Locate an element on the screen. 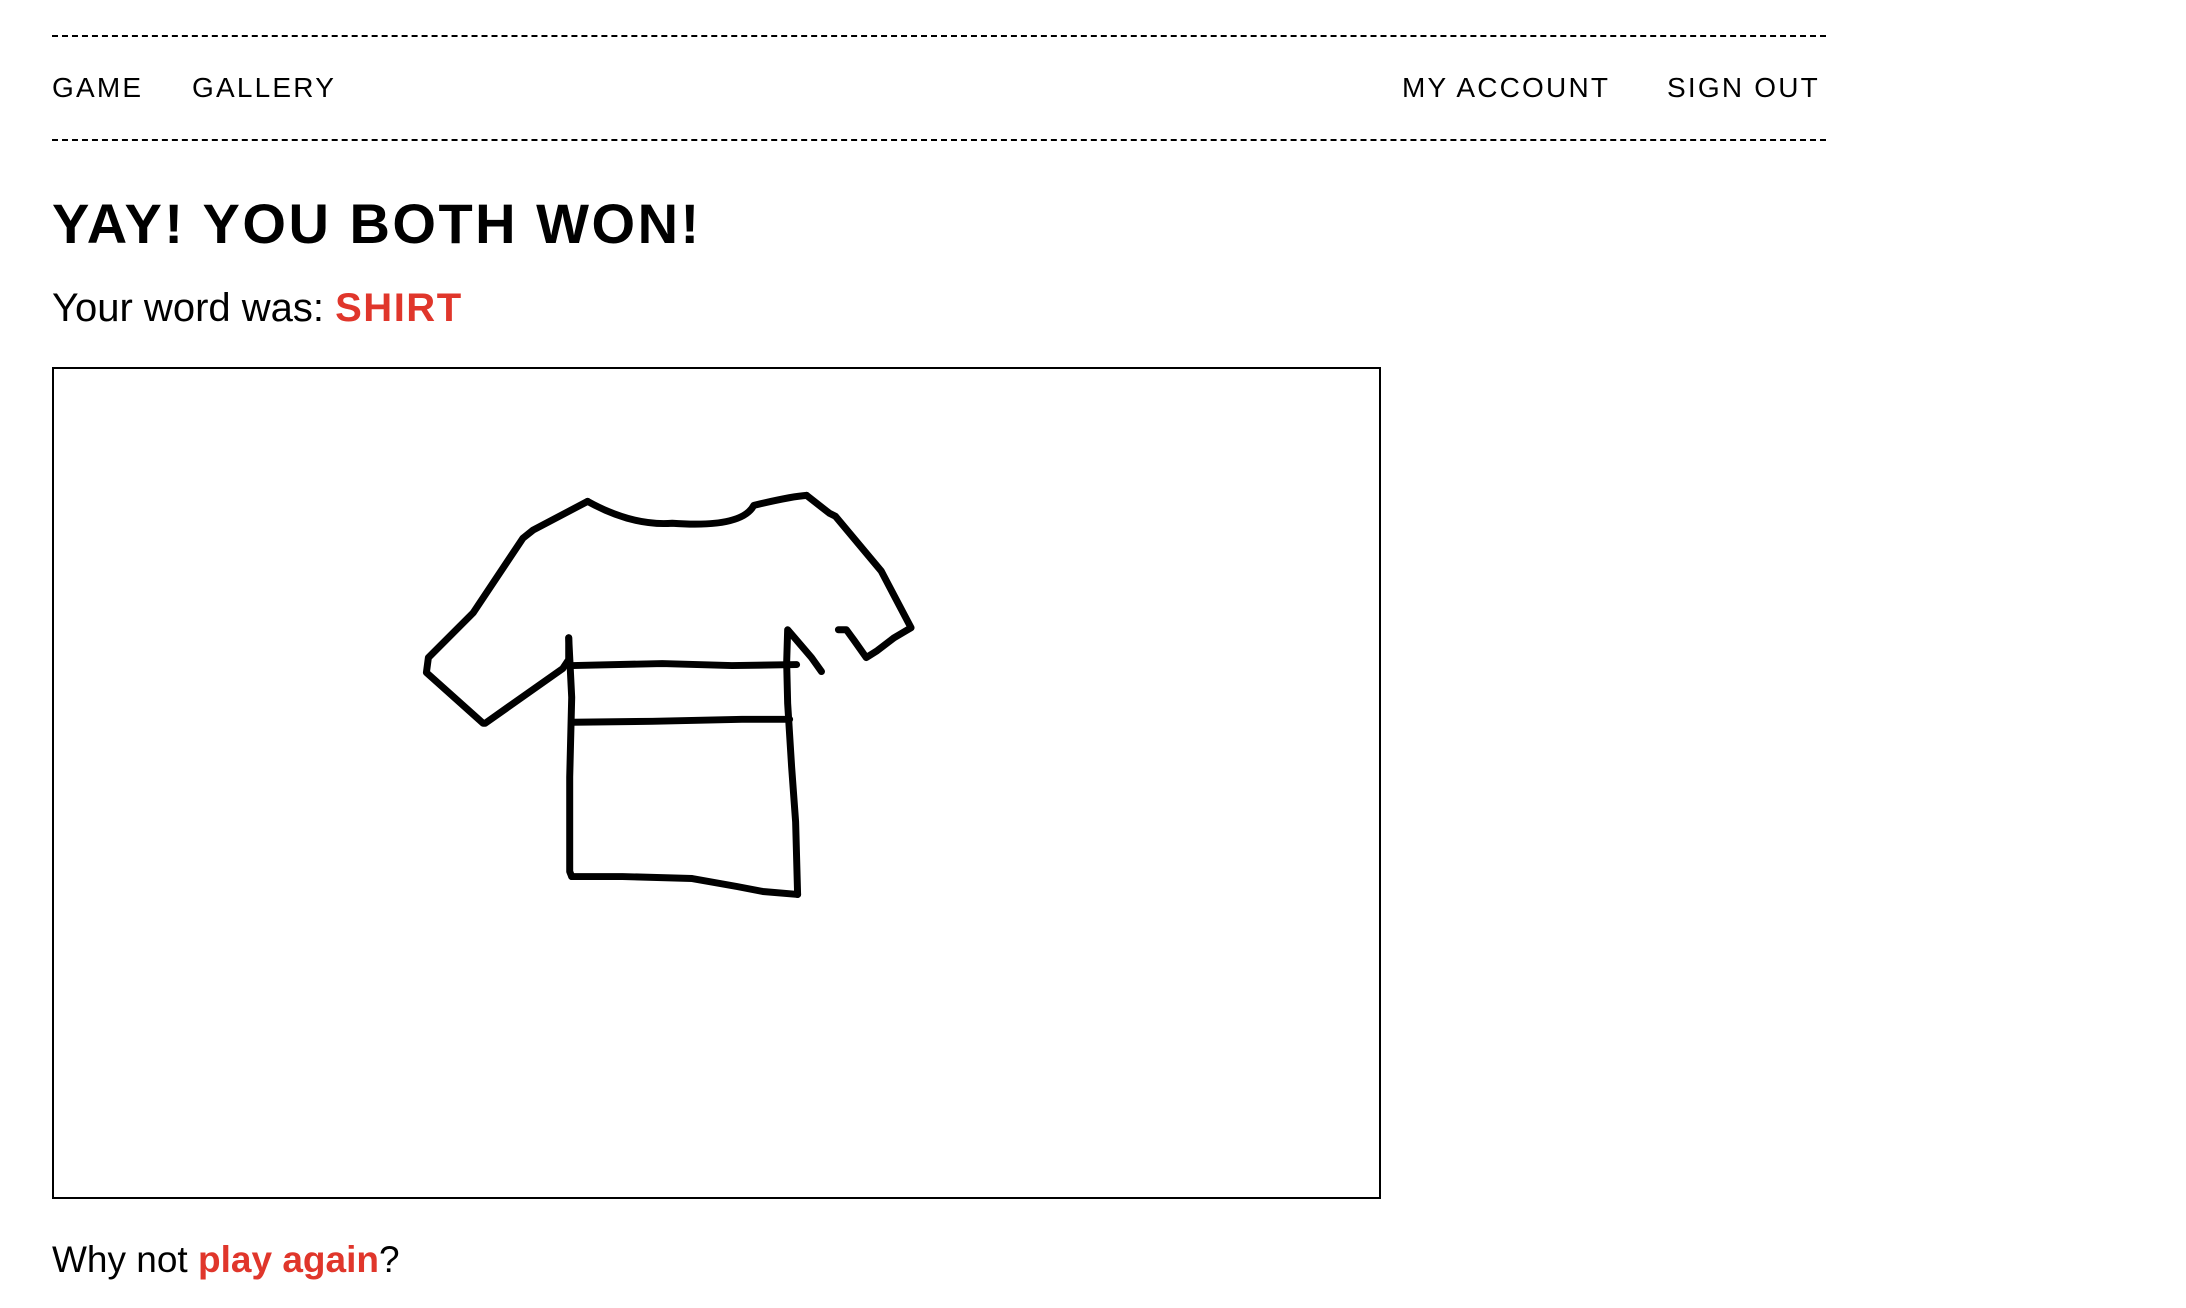 The width and height of the screenshot is (2186, 1308). shirt-right-sleeve-stroke is located at coordinates (859, 576).